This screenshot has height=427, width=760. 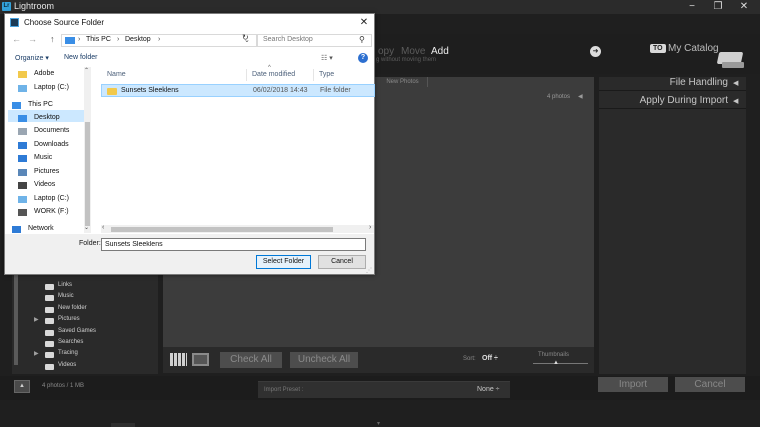 What do you see at coordinates (362, 39) in the screenshot?
I see `search-icon: ⚲` at bounding box center [362, 39].